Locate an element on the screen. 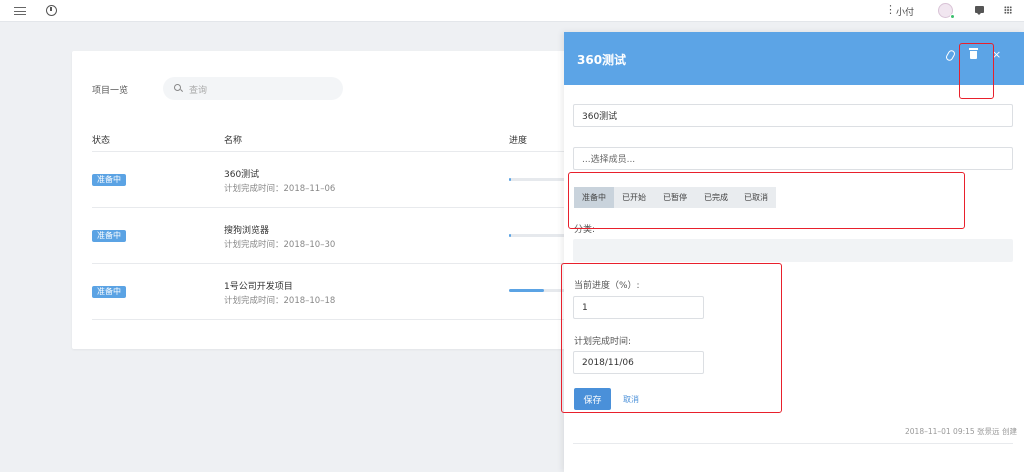 The width and height of the screenshot is (1024, 472). header-divider is located at coordinates (342, 151).